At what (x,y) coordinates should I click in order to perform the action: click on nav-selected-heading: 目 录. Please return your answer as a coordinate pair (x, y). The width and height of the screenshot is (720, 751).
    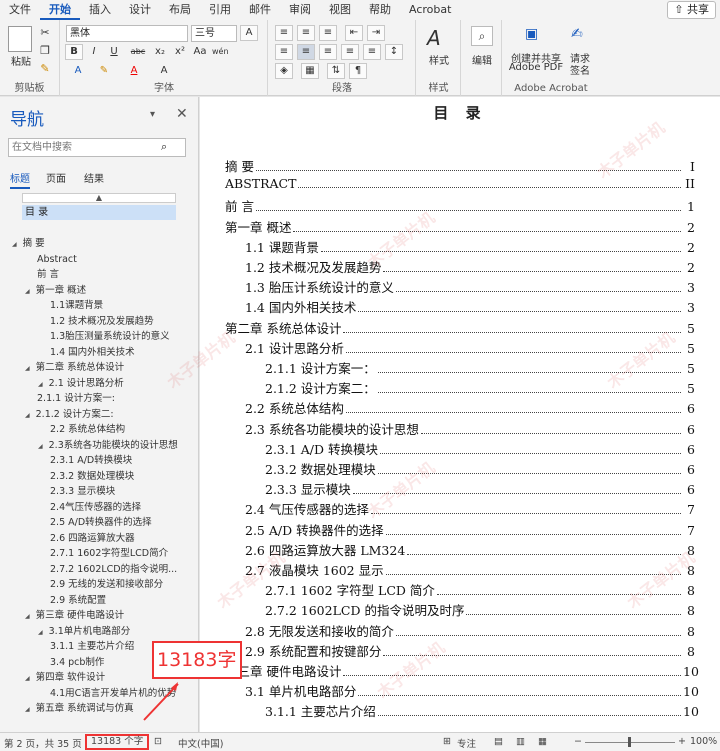
    Looking at the image, I should click on (99, 212).